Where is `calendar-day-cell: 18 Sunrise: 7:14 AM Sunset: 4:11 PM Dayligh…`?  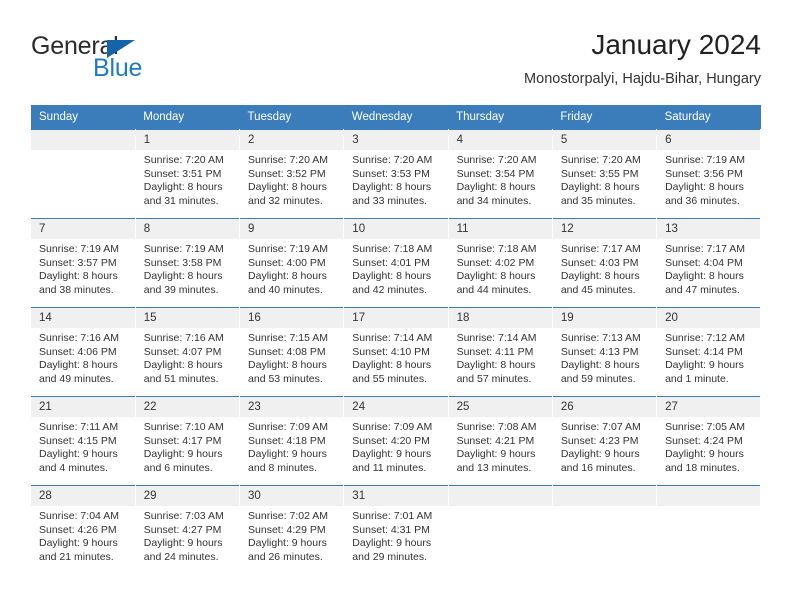 calendar-day-cell: 18 Sunrise: 7:14 AM Sunset: 4:11 PM Dayligh… is located at coordinates (500, 352).